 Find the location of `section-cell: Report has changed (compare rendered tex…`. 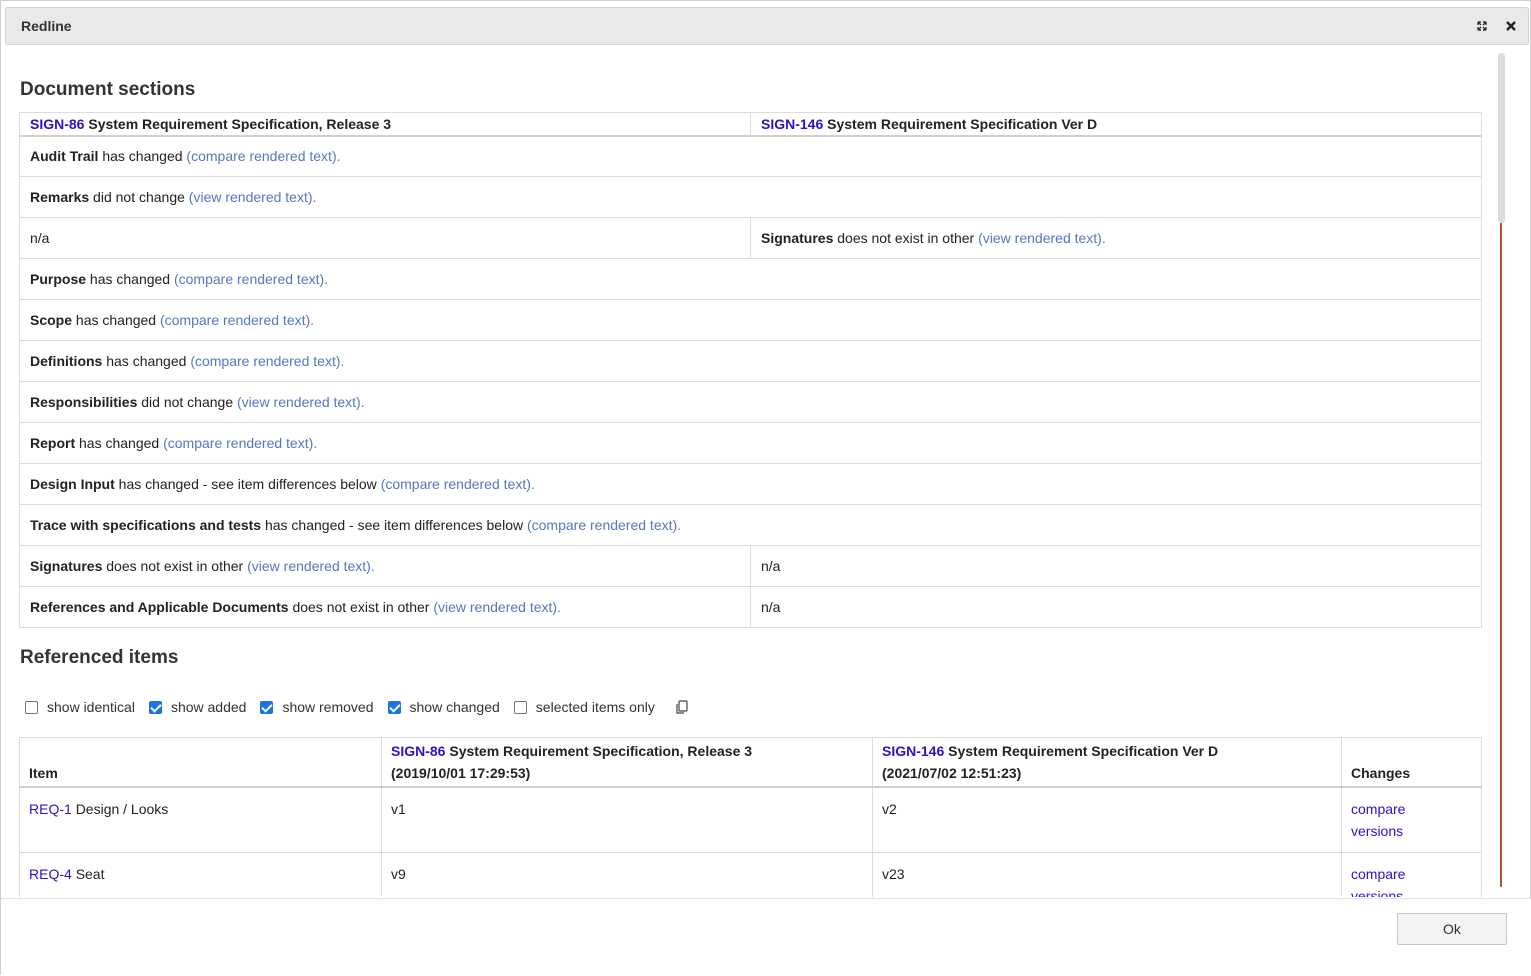

section-cell: Report has changed (compare rendered tex… is located at coordinates (750, 443).